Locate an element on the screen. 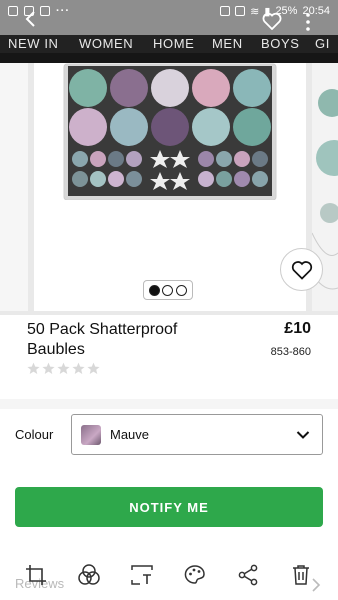 The height and width of the screenshot is (600, 338). rating-stars is located at coordinates (63, 368).